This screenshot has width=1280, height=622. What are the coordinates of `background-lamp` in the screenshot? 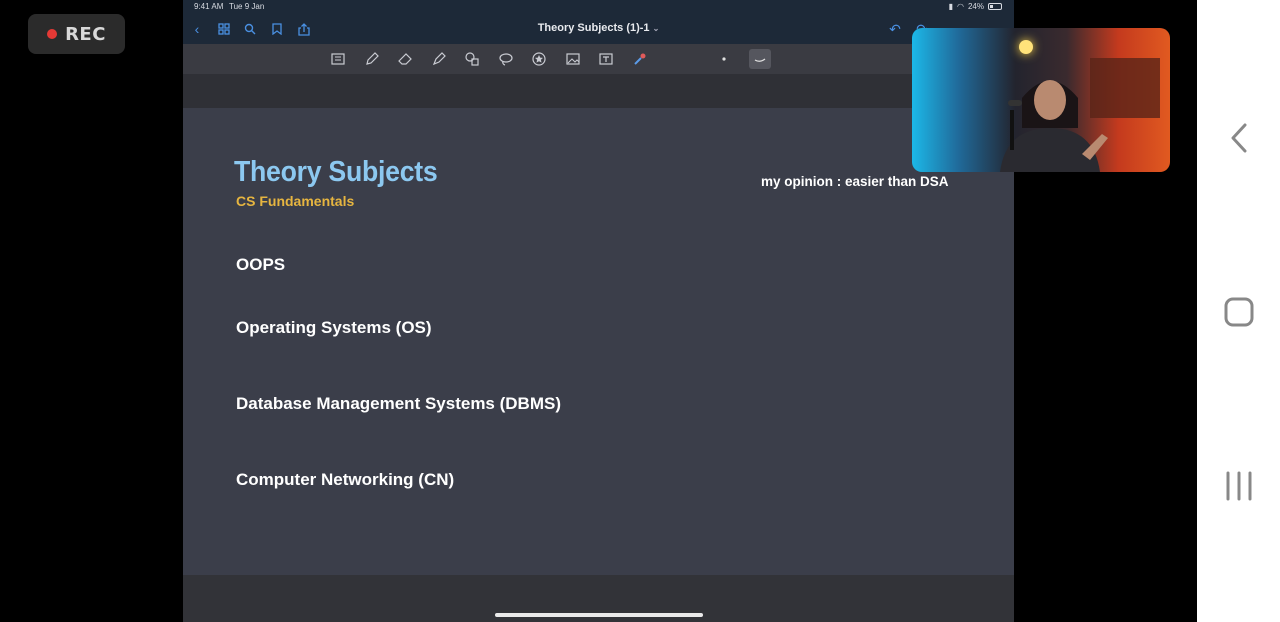 It's located at (1026, 47).